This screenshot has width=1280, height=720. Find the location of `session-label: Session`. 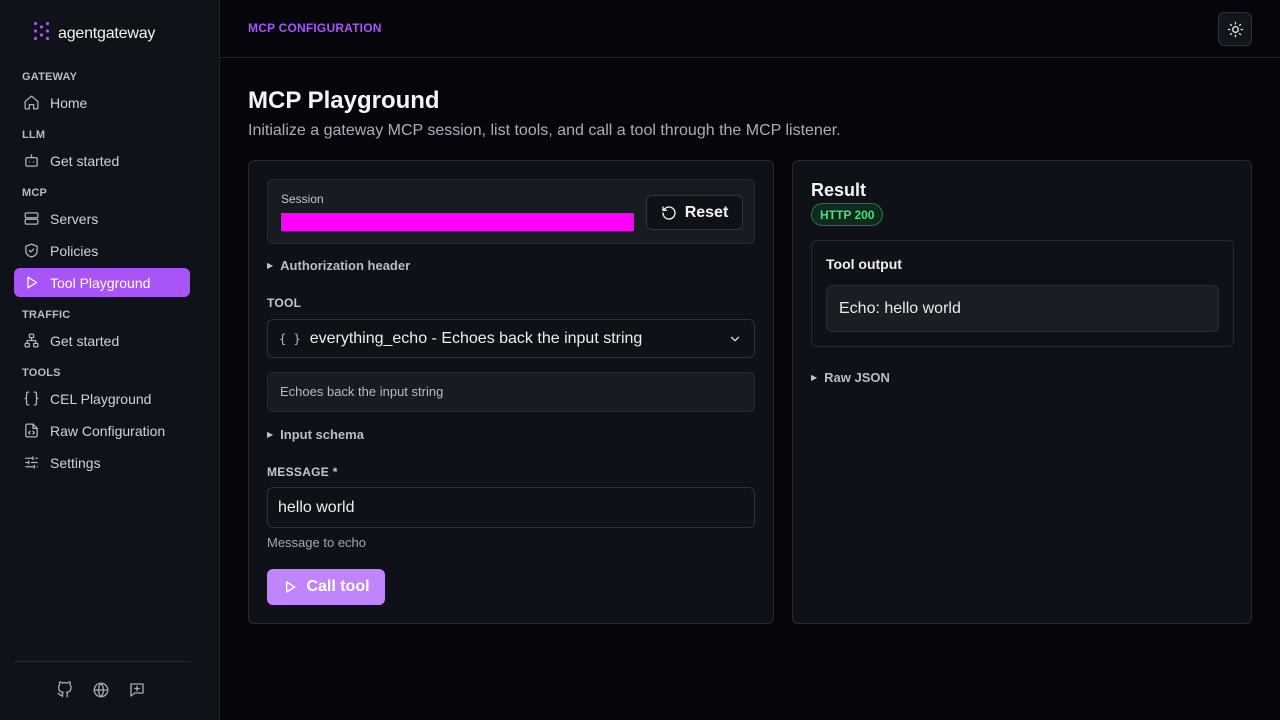

session-label: Session is located at coordinates (302, 199).